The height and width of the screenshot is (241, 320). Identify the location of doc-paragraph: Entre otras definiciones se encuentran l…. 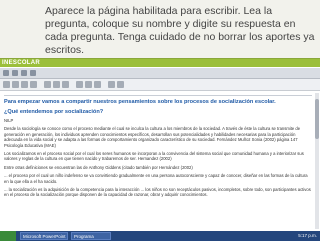
(98, 167).